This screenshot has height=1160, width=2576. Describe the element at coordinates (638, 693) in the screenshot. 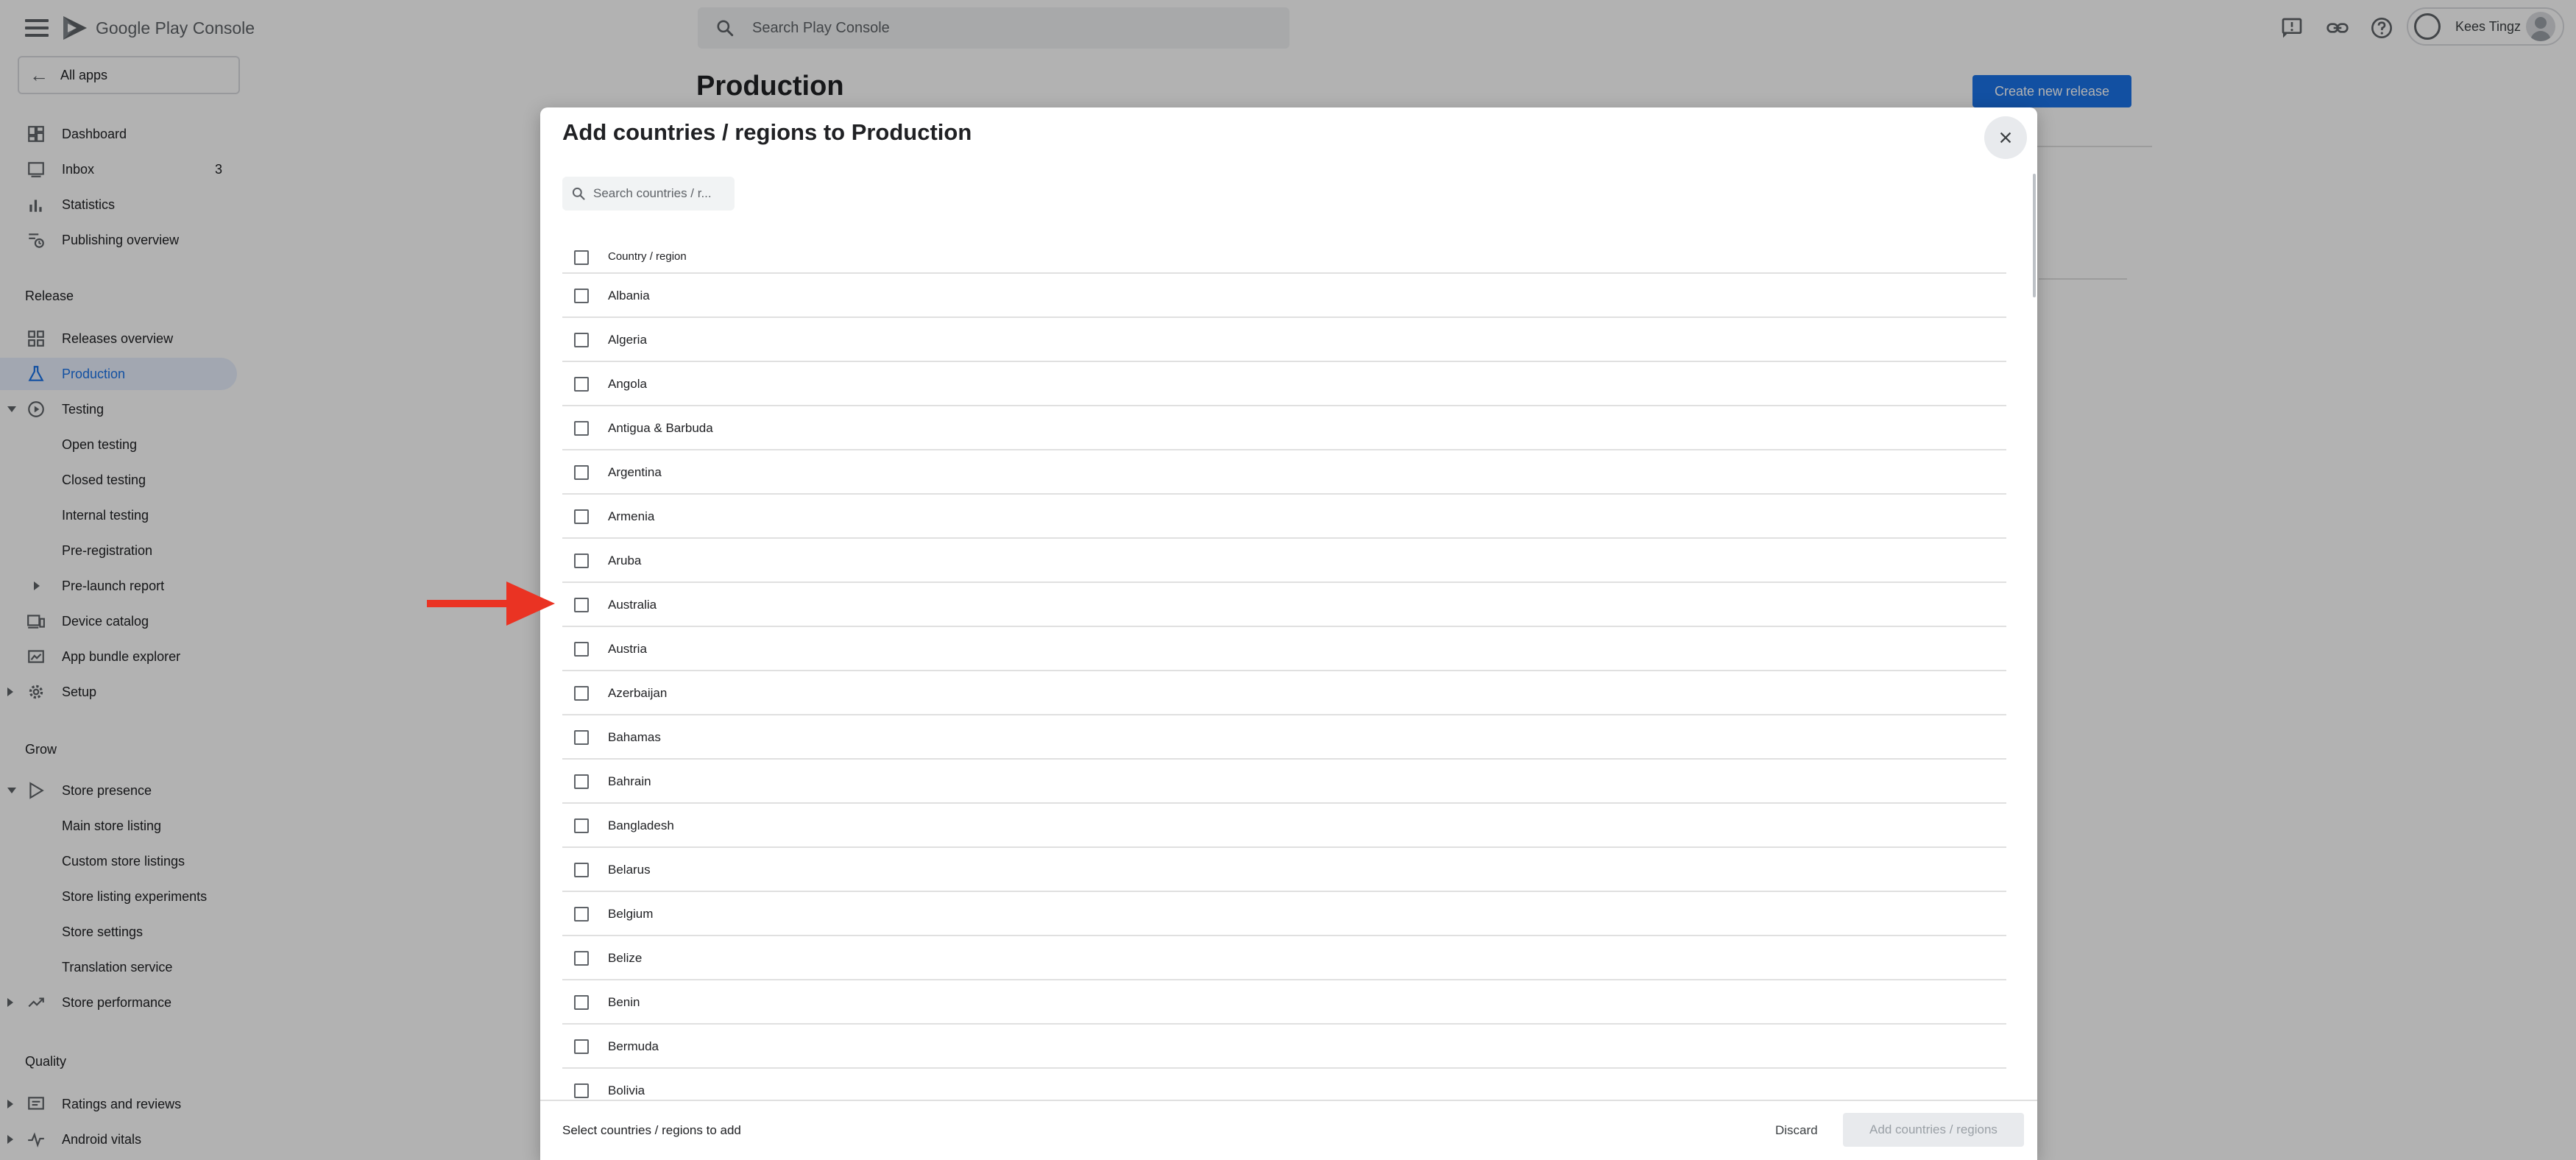

I see `country-name: Azerbaijan` at that location.